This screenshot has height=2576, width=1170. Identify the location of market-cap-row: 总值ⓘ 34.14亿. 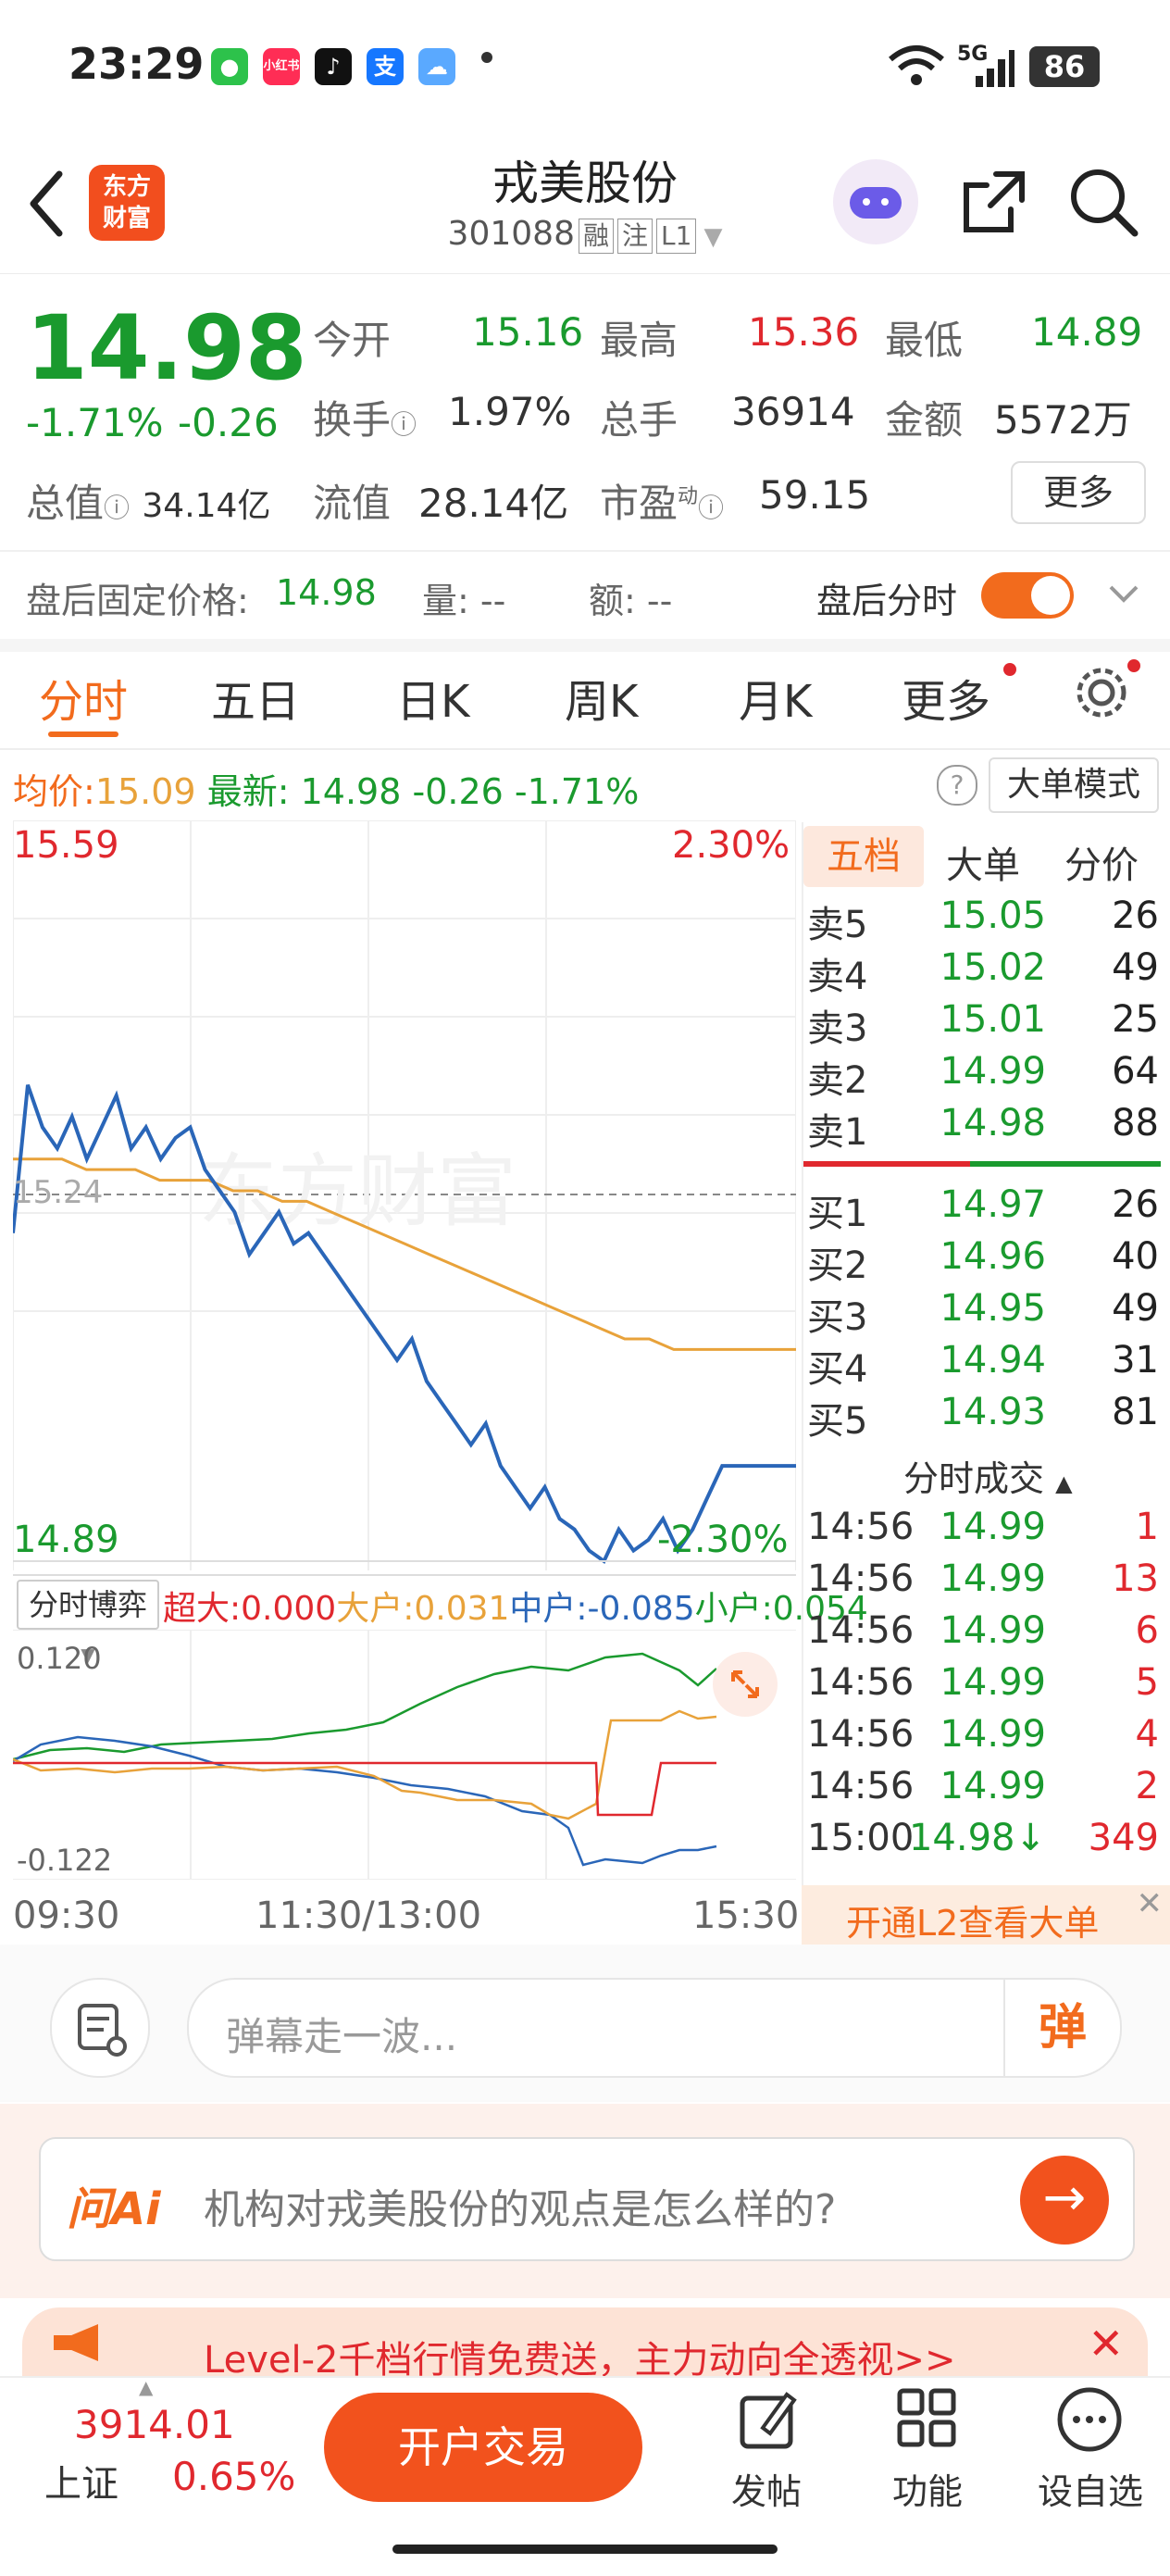
(148, 500).